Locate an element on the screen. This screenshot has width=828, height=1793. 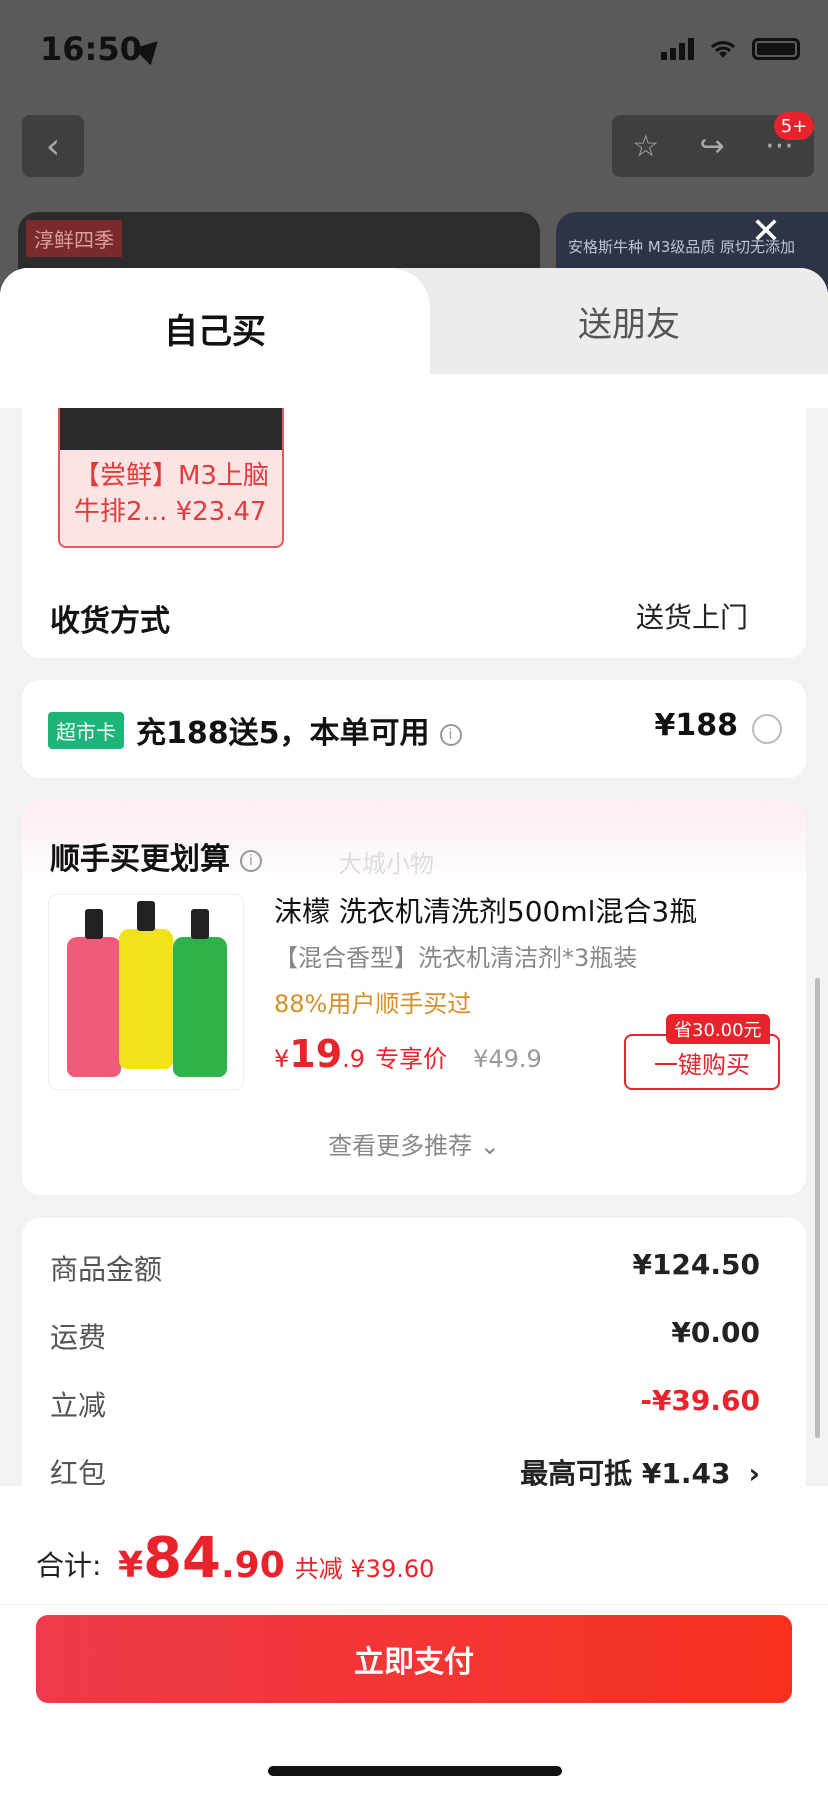
shipping-label: 收货方式 is located at coordinates (110, 621).